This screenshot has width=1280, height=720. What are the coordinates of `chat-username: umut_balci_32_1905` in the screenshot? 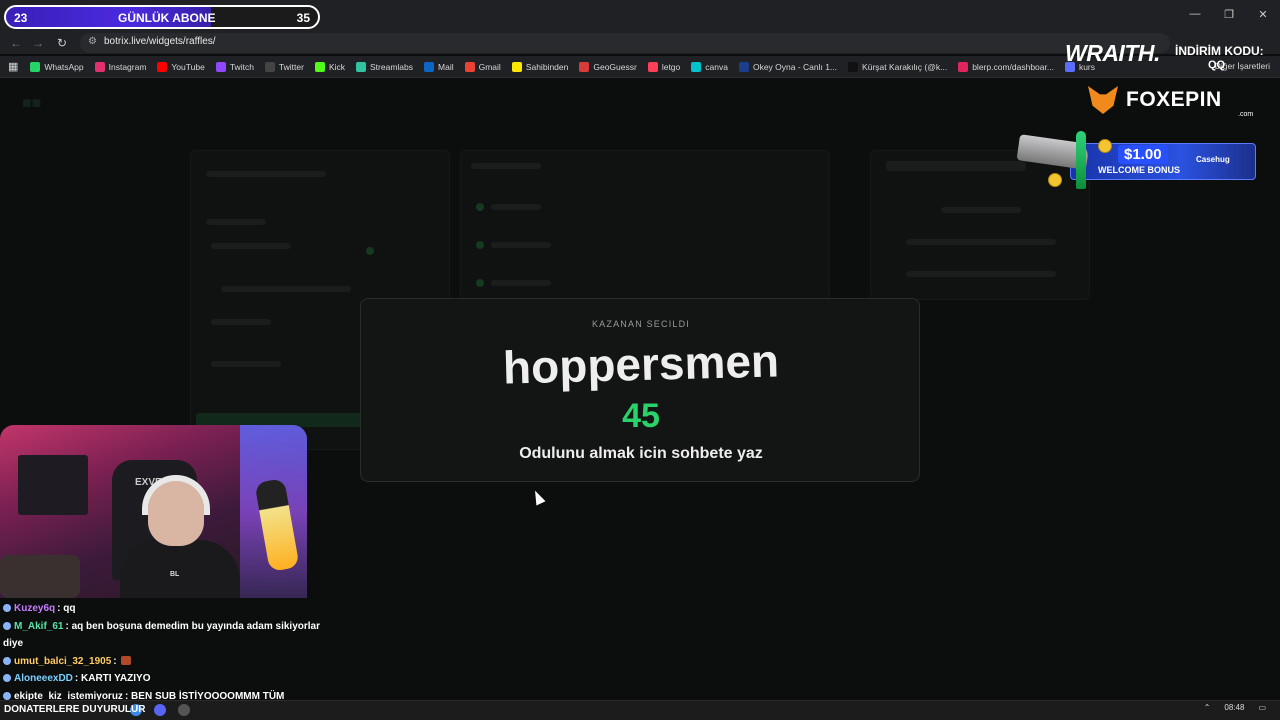 It's located at (62, 661).